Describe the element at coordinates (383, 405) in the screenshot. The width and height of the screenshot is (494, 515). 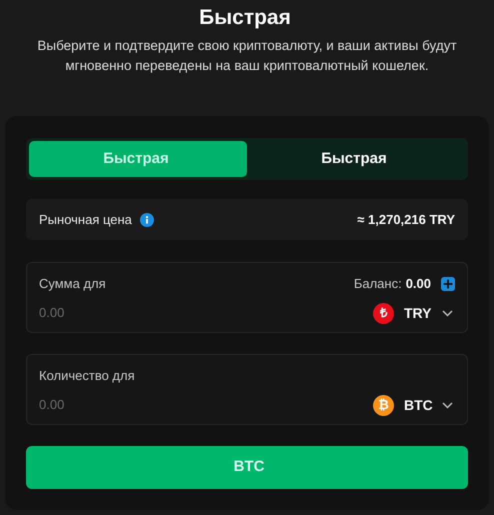
I see `coin-icon: ₿` at that location.